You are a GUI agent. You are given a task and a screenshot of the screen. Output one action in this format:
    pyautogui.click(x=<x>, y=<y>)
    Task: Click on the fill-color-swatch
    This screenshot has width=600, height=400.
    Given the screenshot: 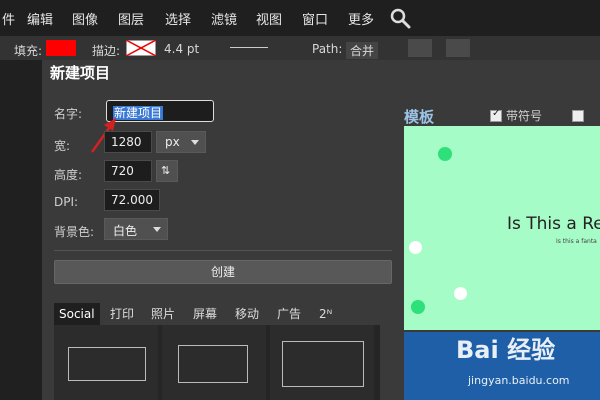 What is the action you would take?
    pyautogui.click(x=61, y=48)
    